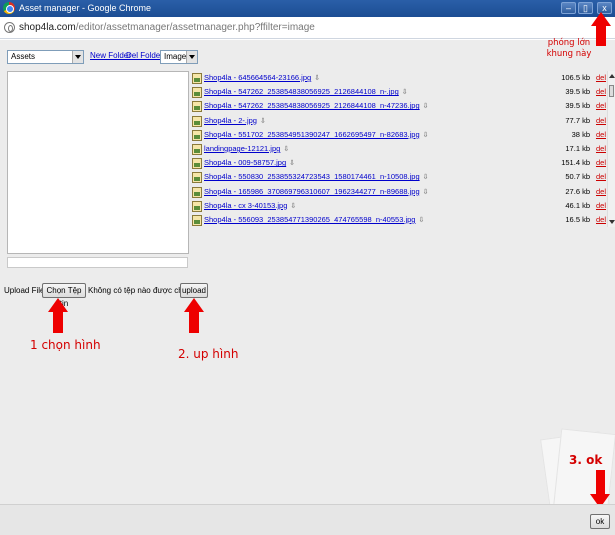  I want to click on file-name-link: Shop4la - 009-58757.jpg ⇩, so click(249, 162).